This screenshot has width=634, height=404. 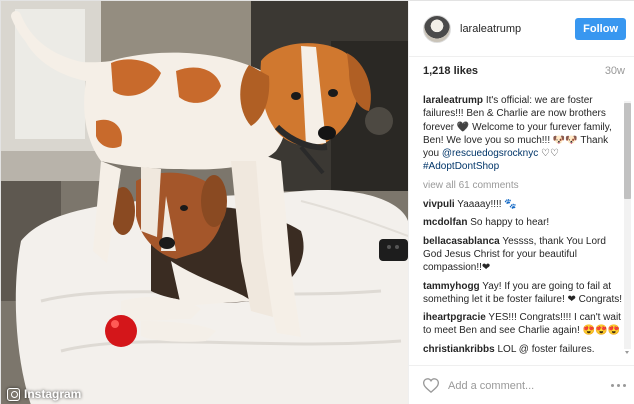 I want to click on heart-icon, so click(x=431, y=385).